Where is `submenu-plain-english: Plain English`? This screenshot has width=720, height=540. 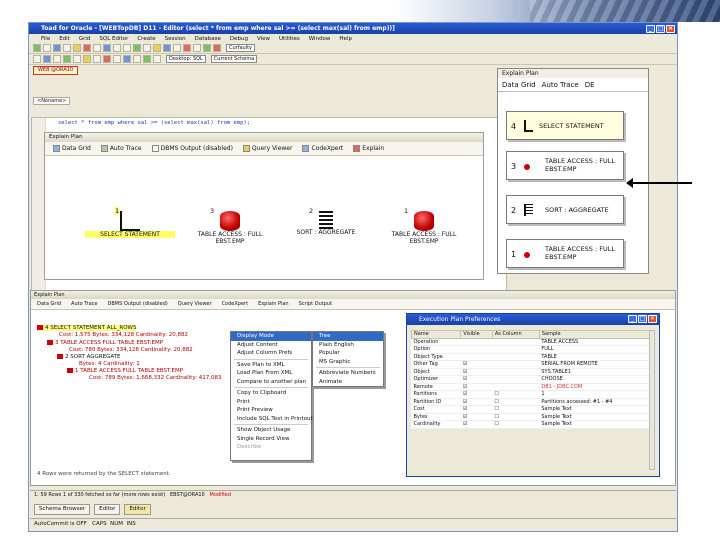
submenu-plain-english: Plain English is located at coordinates (348, 345).